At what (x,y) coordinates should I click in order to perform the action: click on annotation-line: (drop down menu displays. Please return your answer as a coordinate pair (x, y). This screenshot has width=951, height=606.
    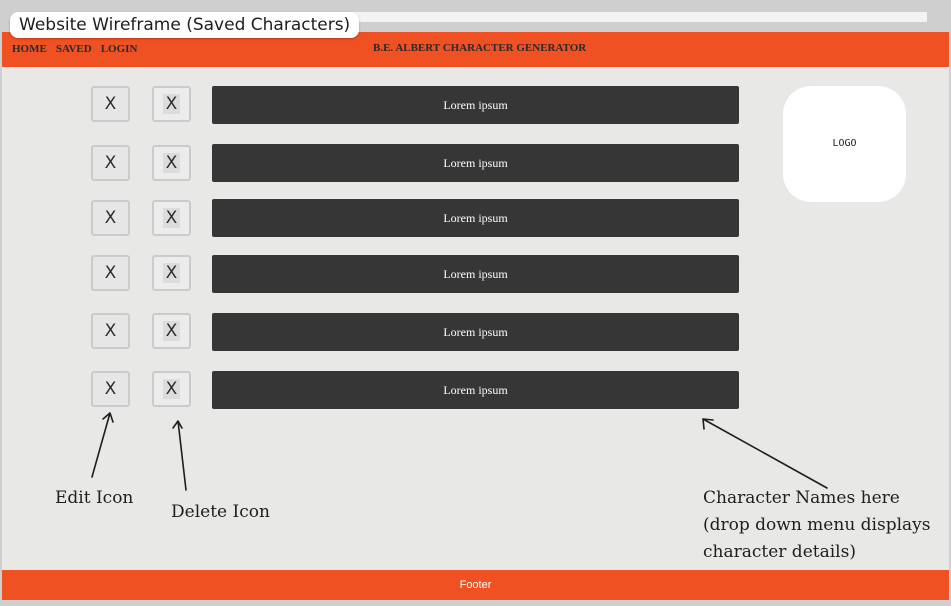
    Looking at the image, I should click on (817, 525).